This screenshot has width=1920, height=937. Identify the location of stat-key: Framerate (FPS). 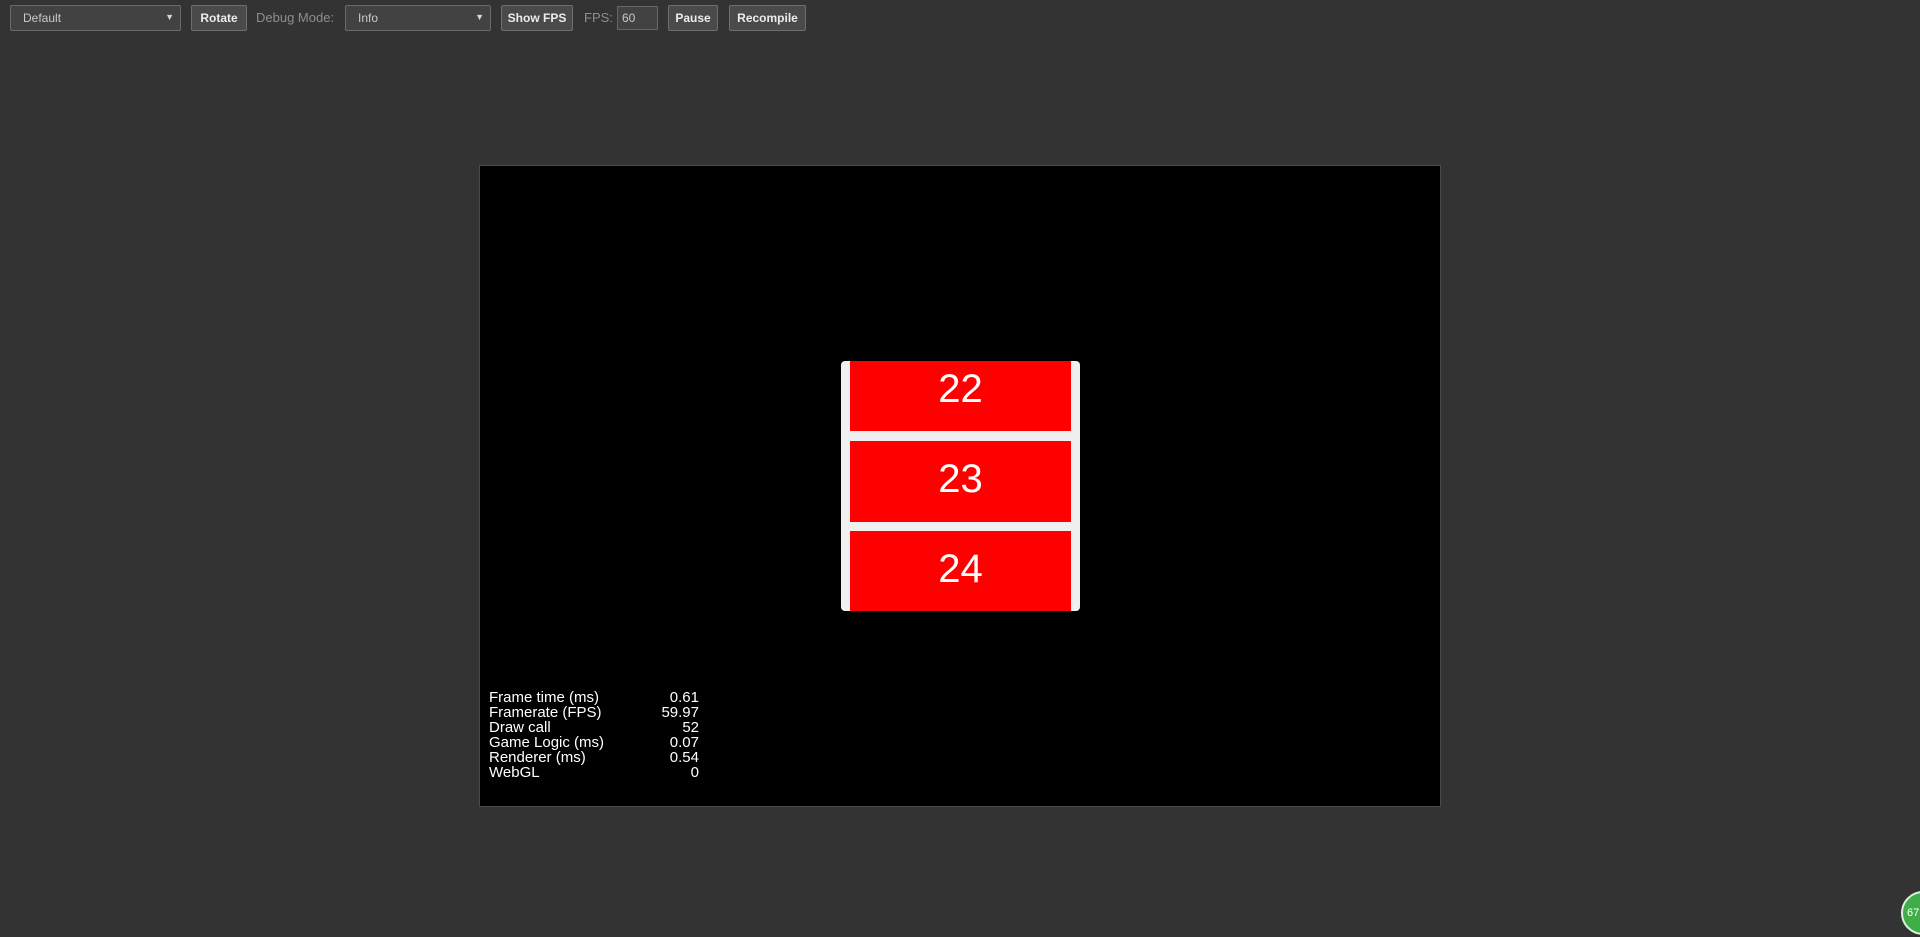
(545, 712).